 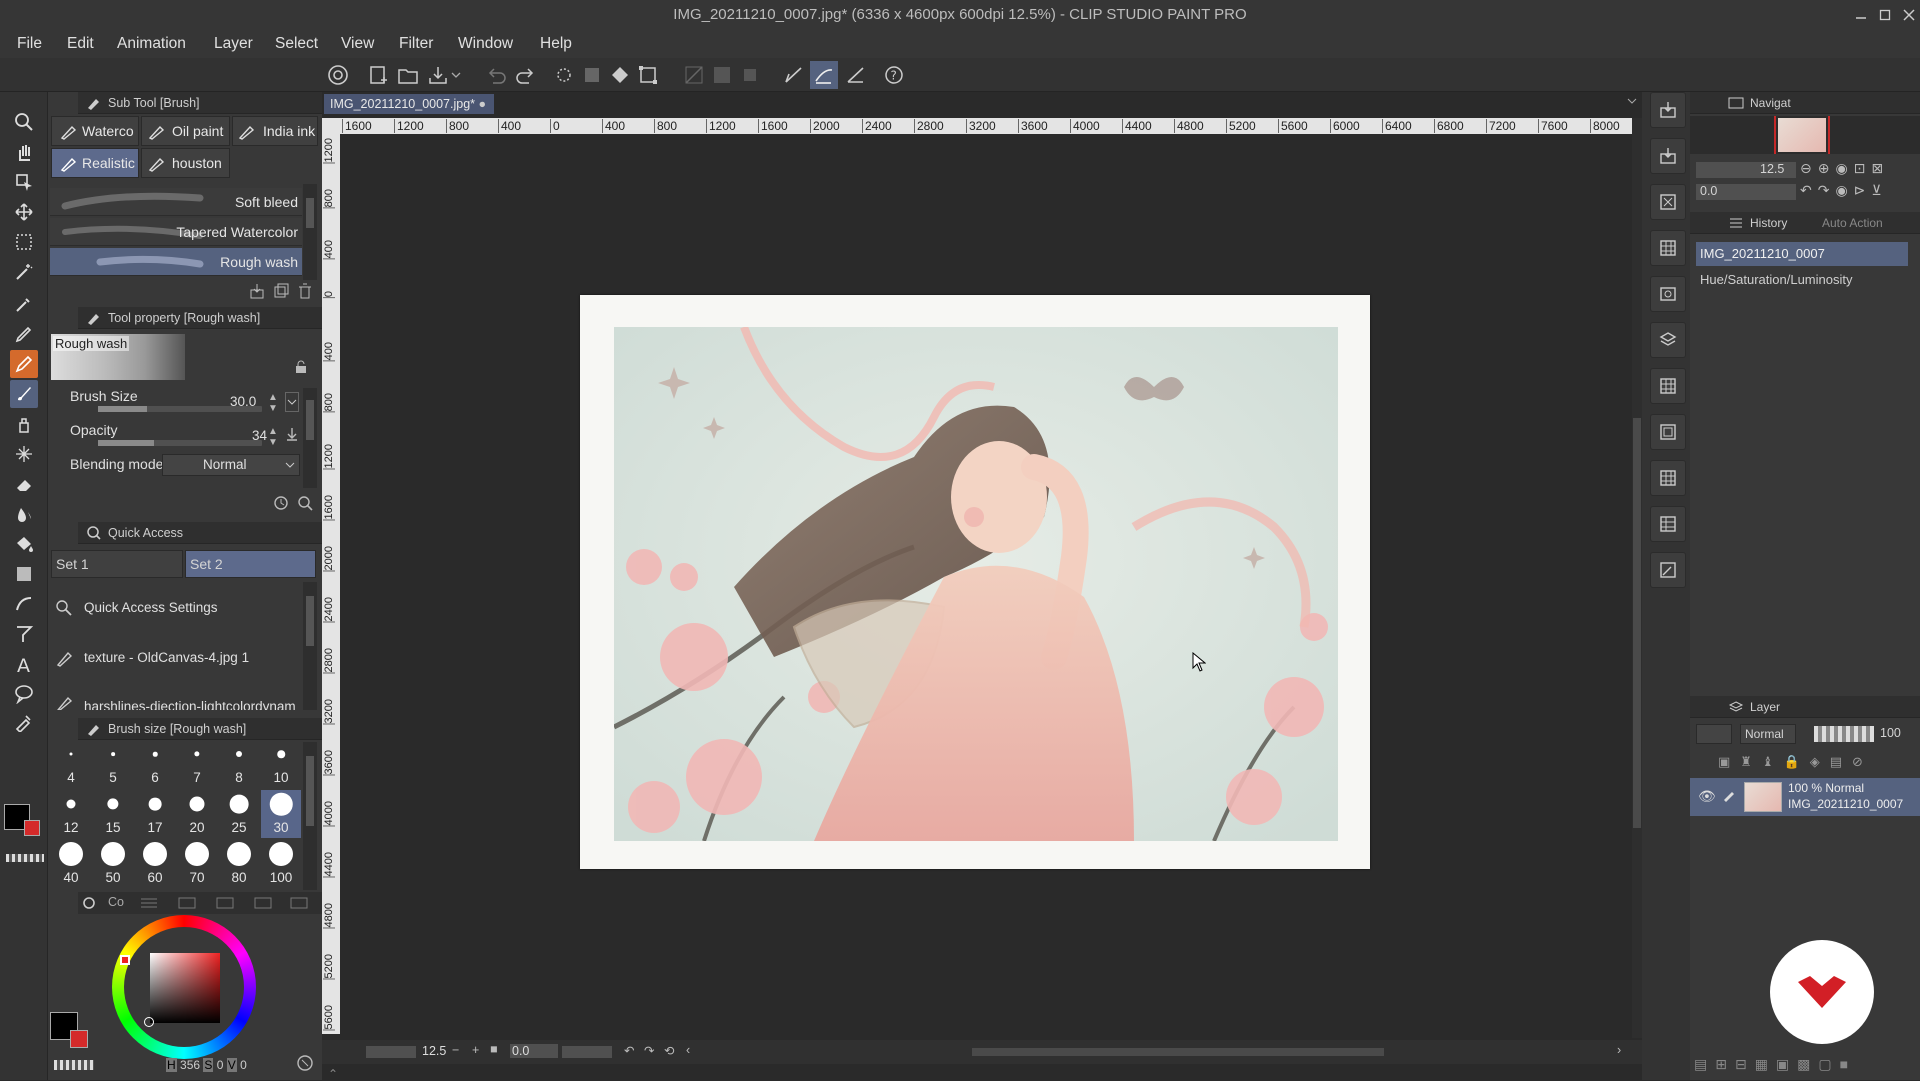 I want to click on property-settings-icon, so click(x=281, y=503).